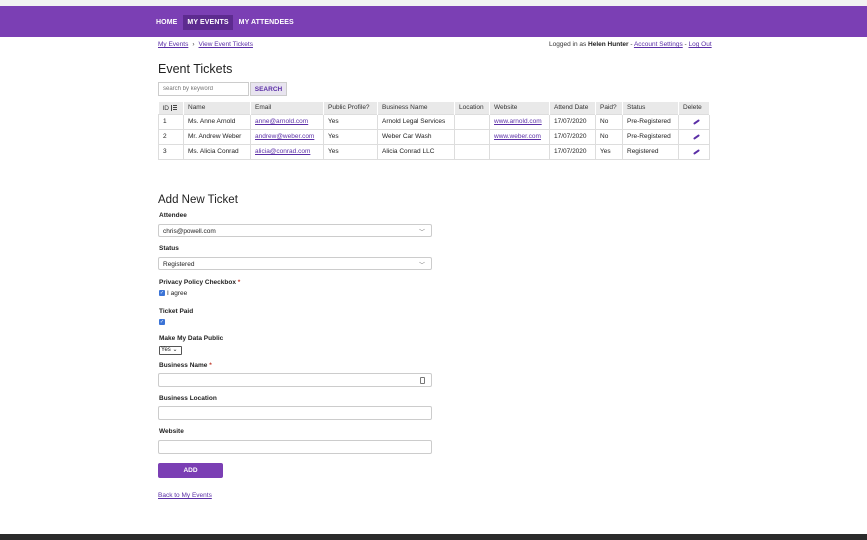 The image size is (867, 540). I want to click on column-header-location: Location, so click(472, 108).